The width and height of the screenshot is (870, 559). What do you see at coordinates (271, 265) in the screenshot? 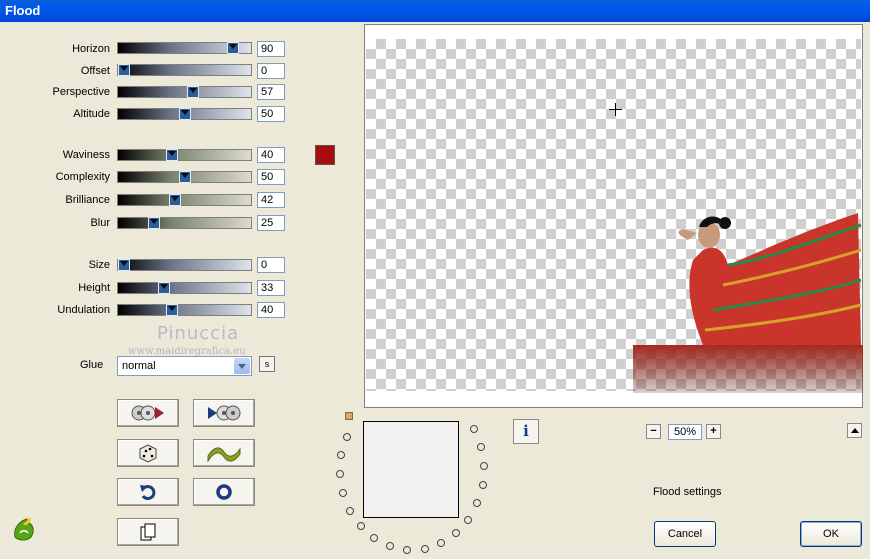
I see `size-value: 0` at bounding box center [271, 265].